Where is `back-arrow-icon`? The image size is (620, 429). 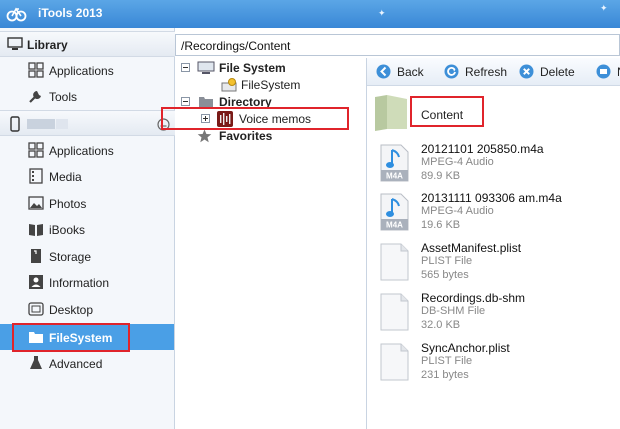
back-arrow-icon is located at coordinates (383, 71).